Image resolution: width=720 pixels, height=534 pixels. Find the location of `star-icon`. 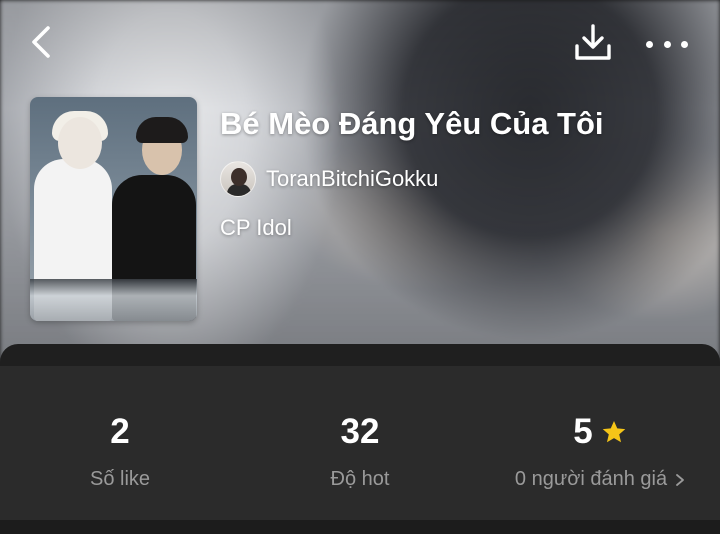

star-icon is located at coordinates (614, 431).